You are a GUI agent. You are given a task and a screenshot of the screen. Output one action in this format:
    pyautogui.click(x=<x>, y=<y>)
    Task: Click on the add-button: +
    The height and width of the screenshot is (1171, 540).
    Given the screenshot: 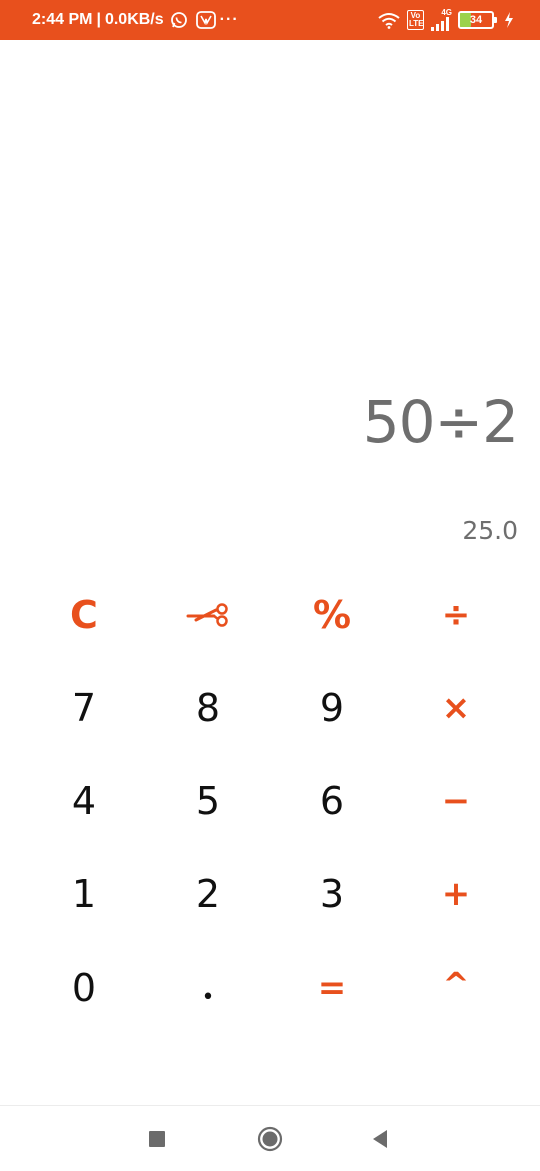 What is the action you would take?
    pyautogui.click(x=456, y=894)
    